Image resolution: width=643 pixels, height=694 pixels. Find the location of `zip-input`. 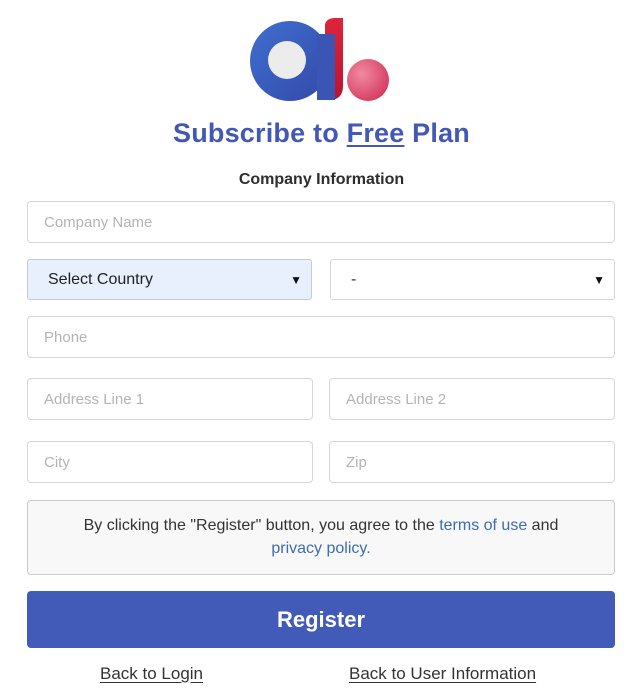

zip-input is located at coordinates (472, 462).